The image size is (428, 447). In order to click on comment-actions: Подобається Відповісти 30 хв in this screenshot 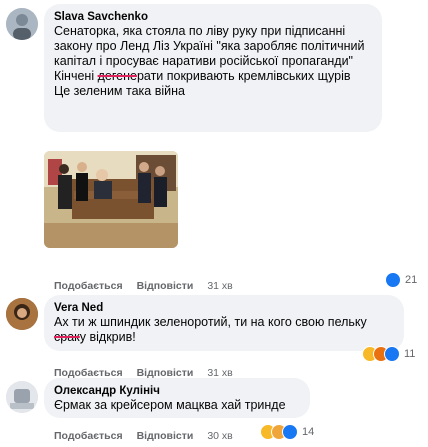, I will do `click(143, 436)`.